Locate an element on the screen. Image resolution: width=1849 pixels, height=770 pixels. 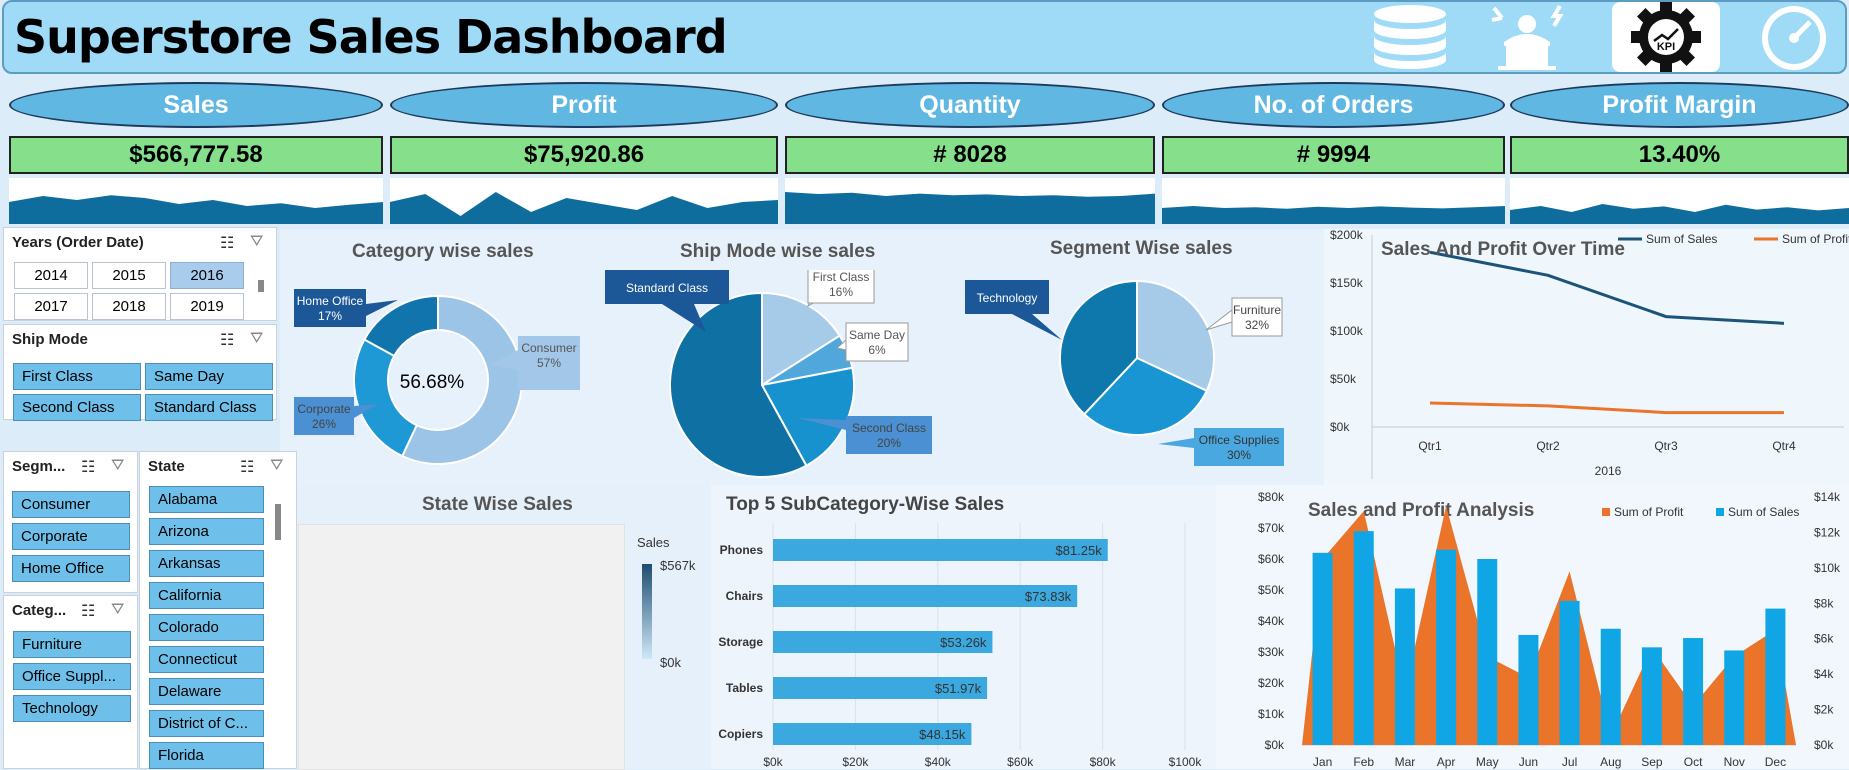
combo-ytick-1: $10k is located at coordinates (1271, 714).